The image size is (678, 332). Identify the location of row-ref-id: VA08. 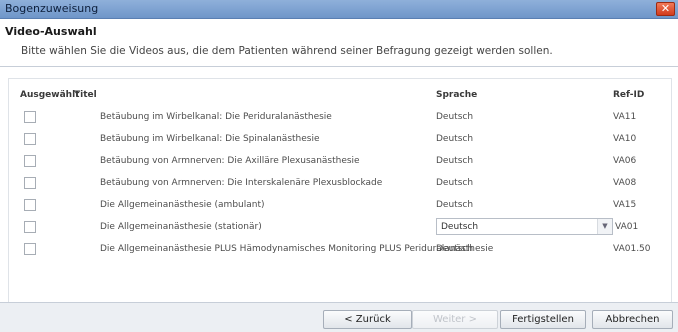
(625, 183).